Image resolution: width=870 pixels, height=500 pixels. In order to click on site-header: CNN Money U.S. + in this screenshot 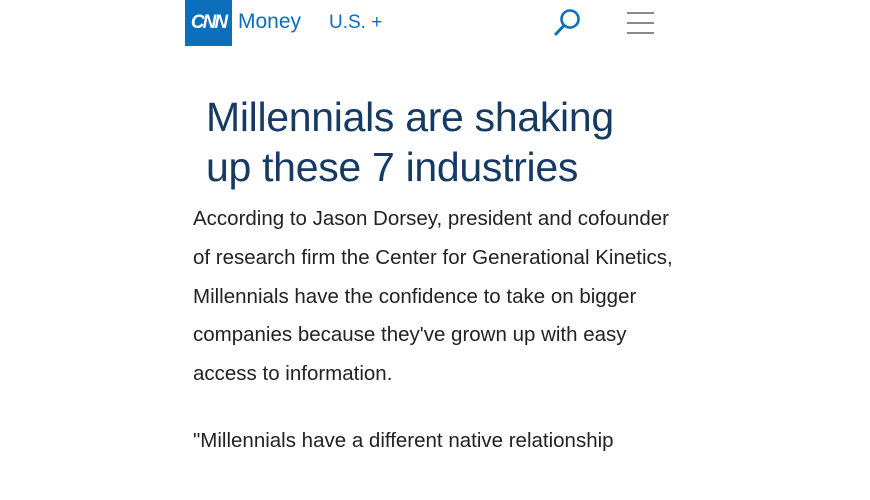, I will do `click(430, 23)`.